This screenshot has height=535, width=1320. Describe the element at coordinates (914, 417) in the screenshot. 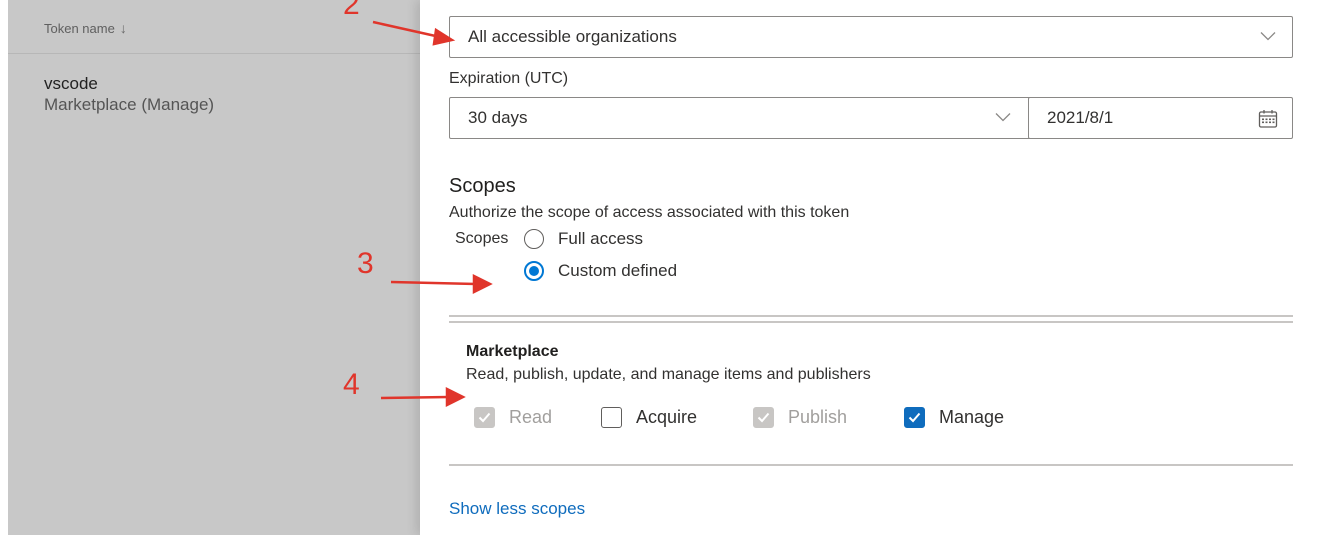

I see `checkbox-checked-icon` at that location.